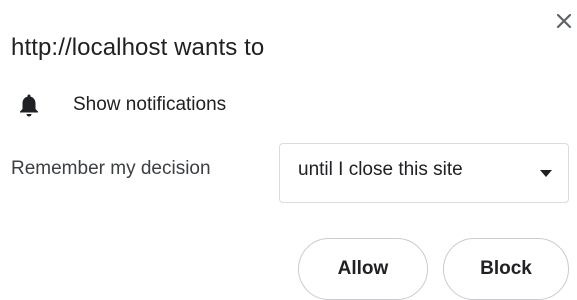  I want to click on close-icon, so click(564, 21).